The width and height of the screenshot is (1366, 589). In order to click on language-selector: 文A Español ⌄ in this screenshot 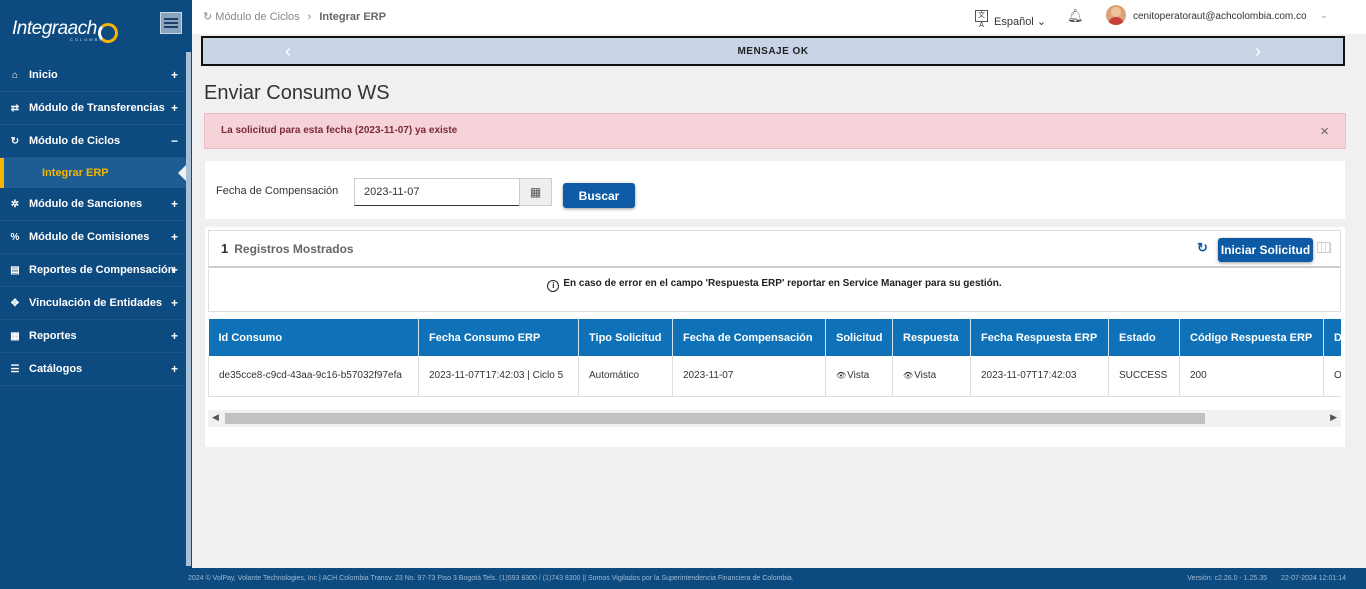, I will do `click(1011, 19)`.